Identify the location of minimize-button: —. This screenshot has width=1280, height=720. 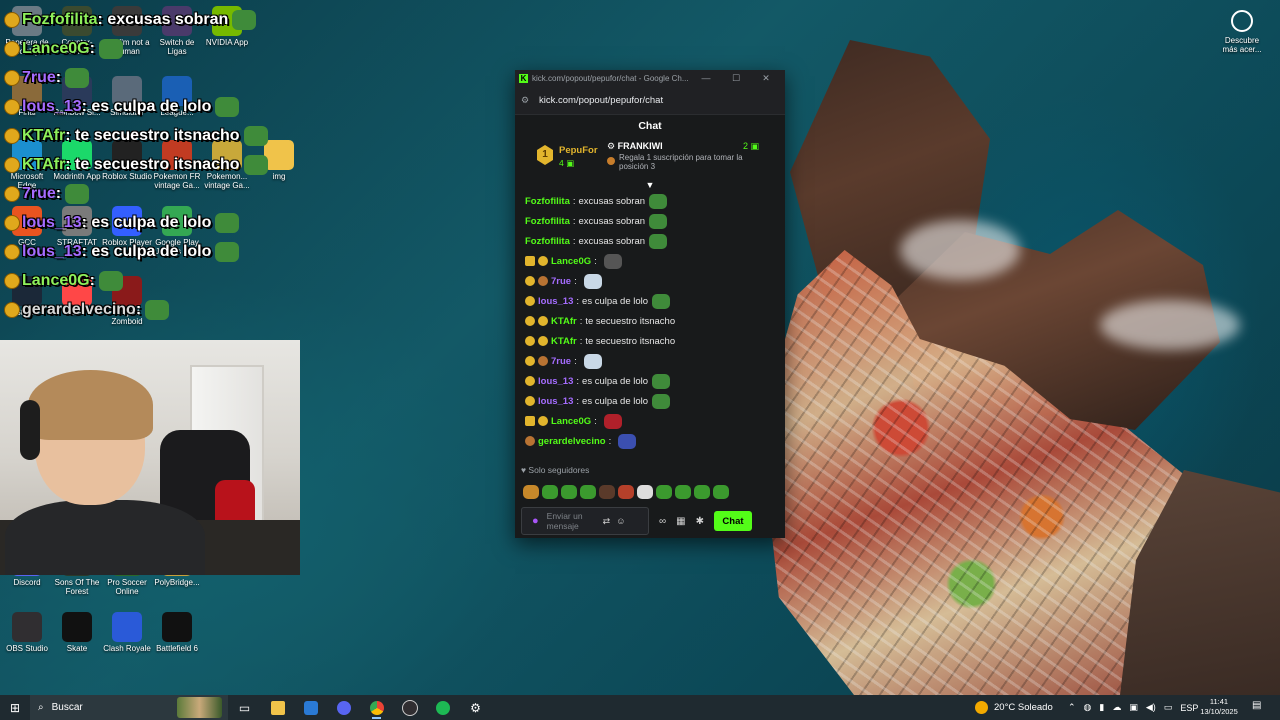
(706, 78).